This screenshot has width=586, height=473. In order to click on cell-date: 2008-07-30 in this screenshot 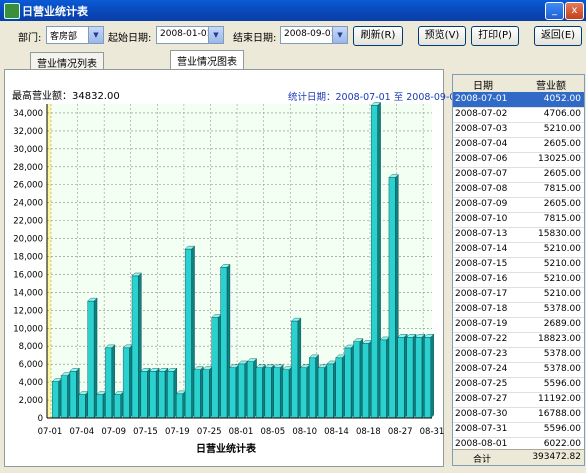, I will do `click(481, 414)`.